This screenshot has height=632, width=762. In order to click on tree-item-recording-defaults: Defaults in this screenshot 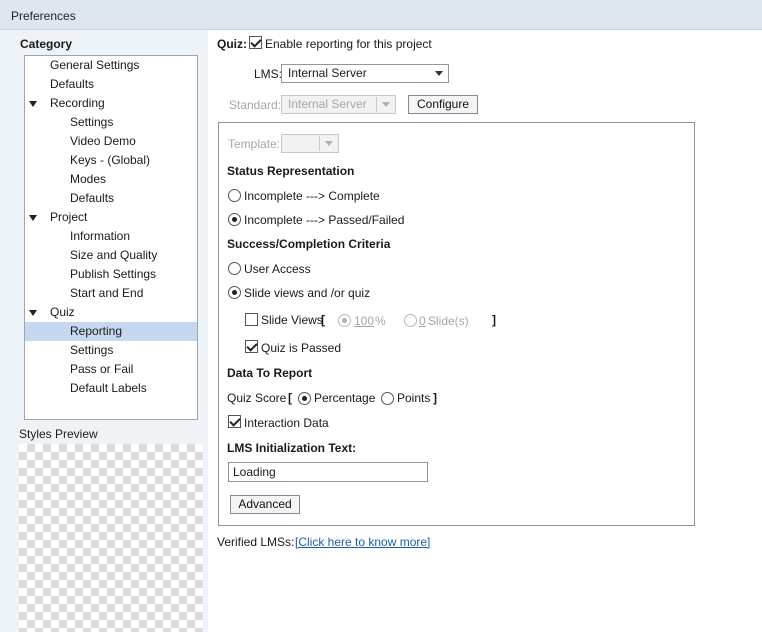, I will do `click(111, 198)`.